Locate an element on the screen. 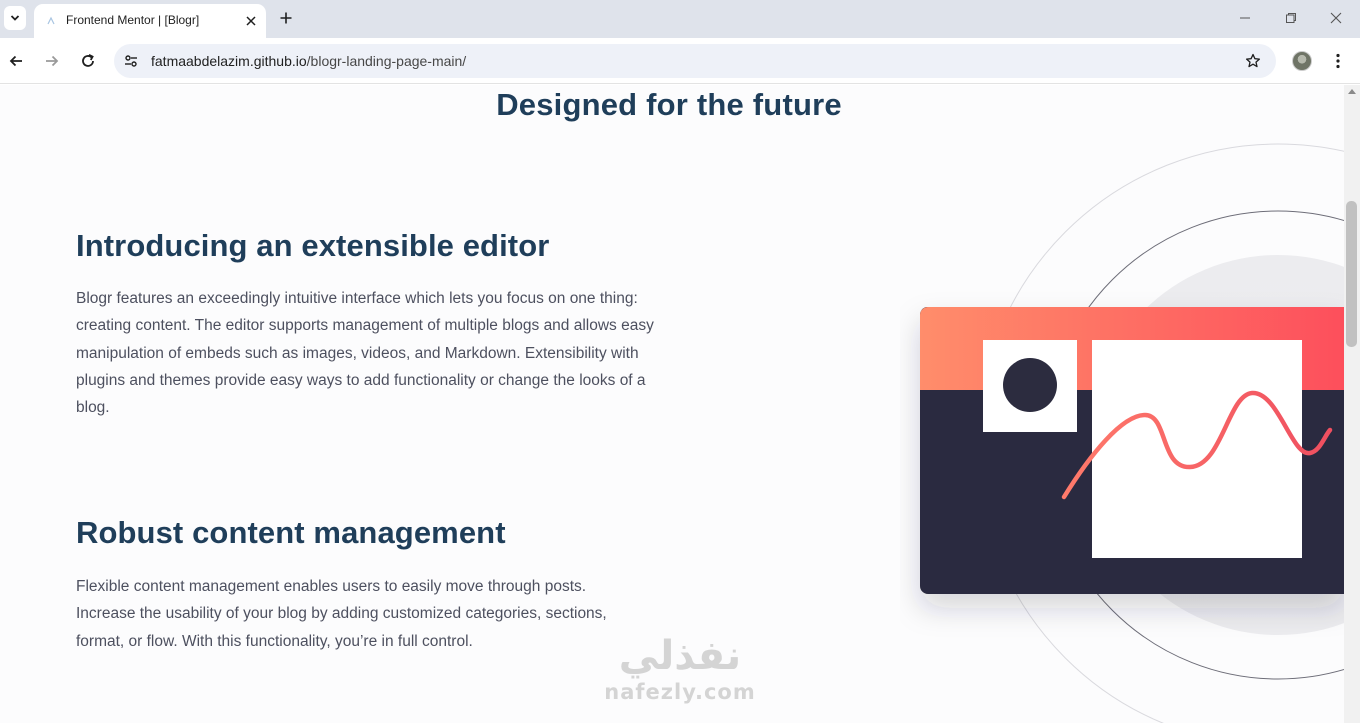  frontend-mentor-favicon-icon is located at coordinates (51, 20).